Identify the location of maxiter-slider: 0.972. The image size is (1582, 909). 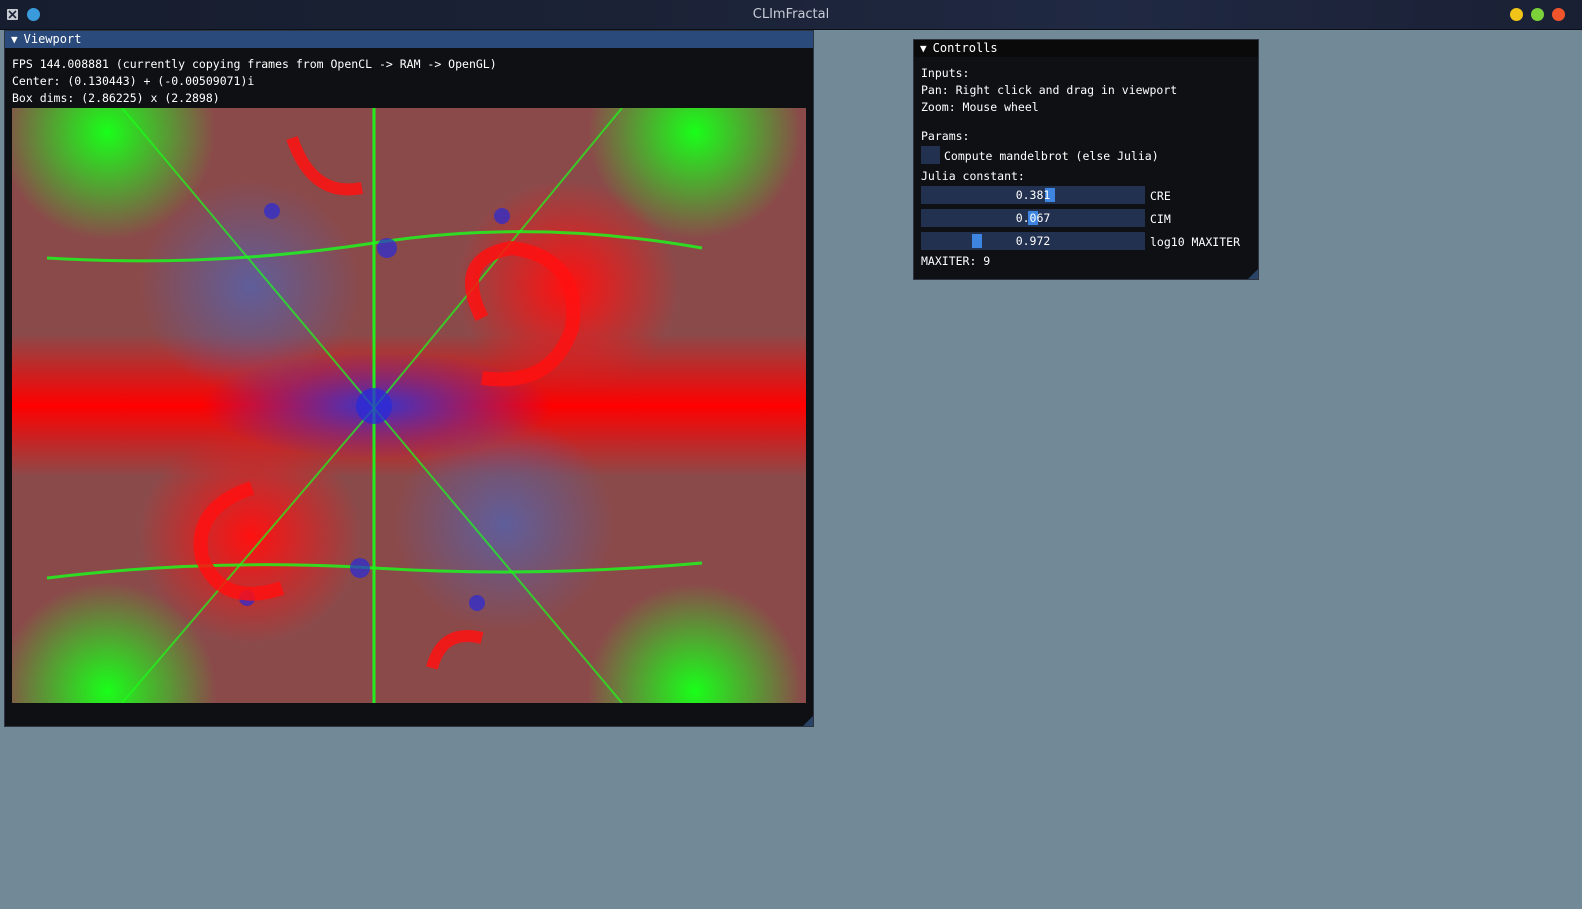
(1033, 241).